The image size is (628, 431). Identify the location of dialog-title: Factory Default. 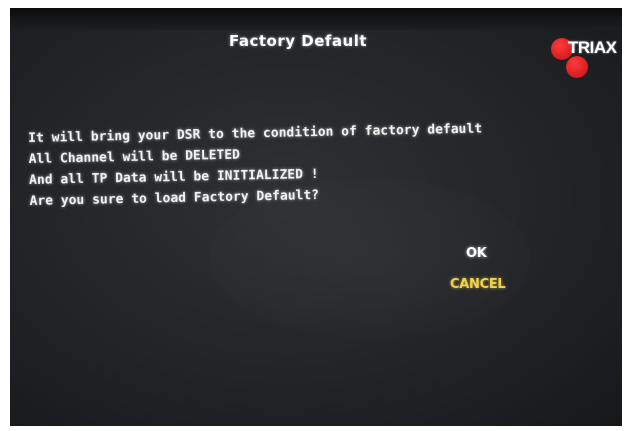
(298, 41).